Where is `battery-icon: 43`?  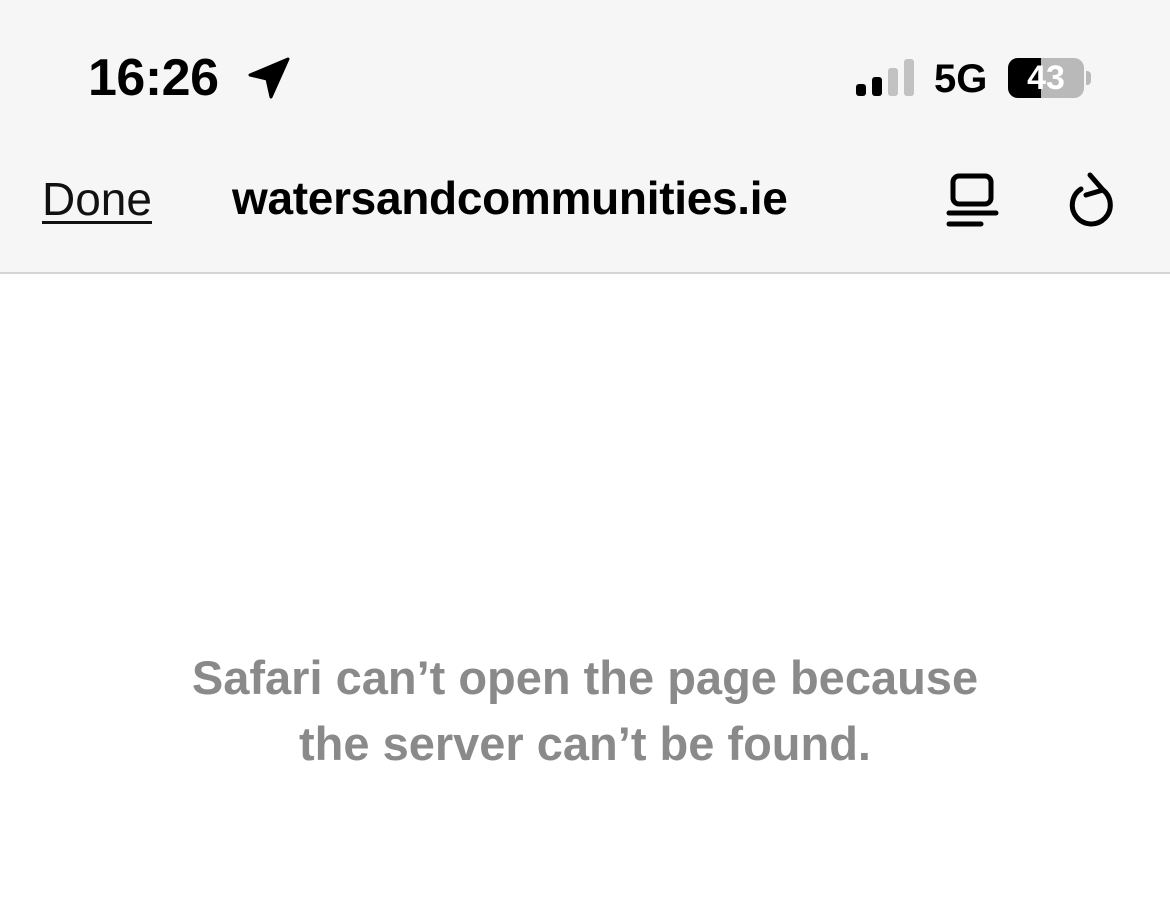
battery-icon: 43 is located at coordinates (1046, 78).